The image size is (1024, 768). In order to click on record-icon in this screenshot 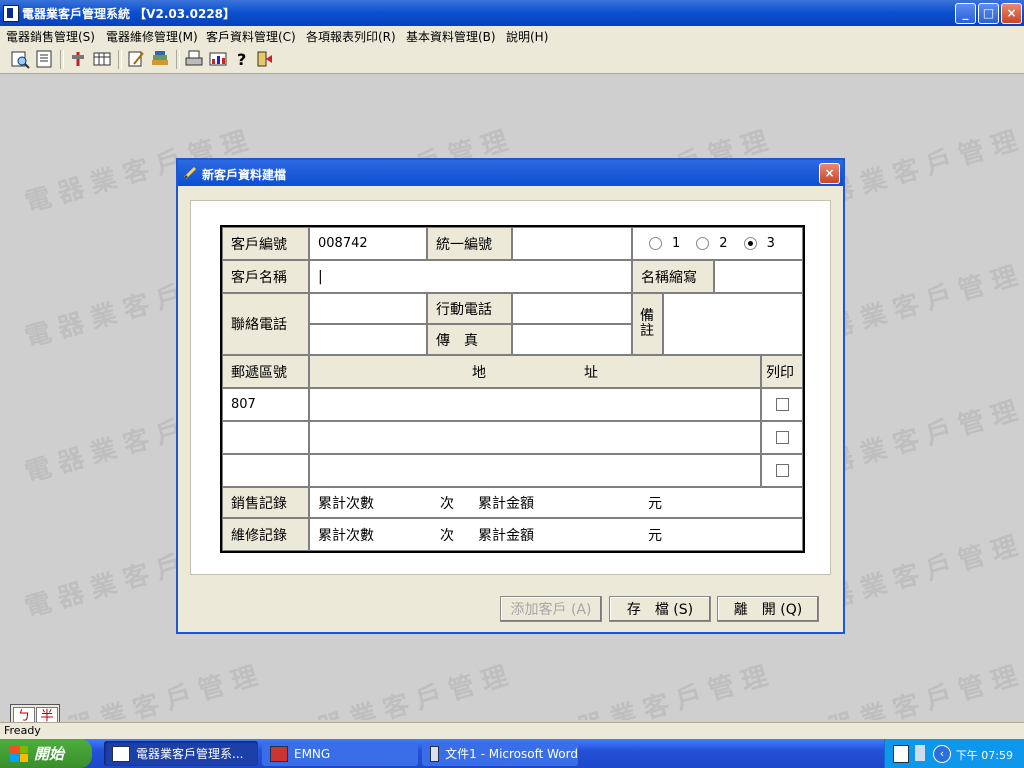, I will do `click(44, 59)`.